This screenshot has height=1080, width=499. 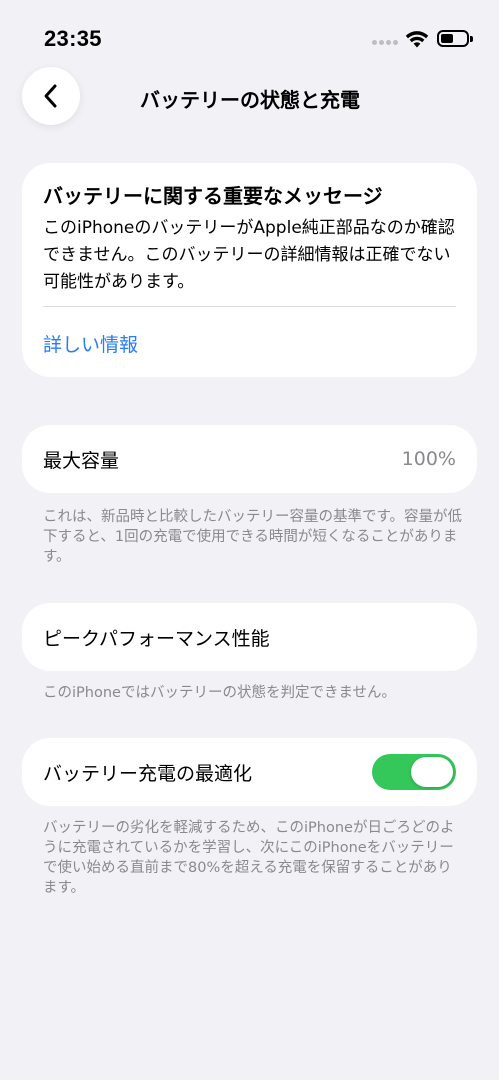 What do you see at coordinates (90, 343) in the screenshot?
I see `learn-more-link: 詳しい情報` at bounding box center [90, 343].